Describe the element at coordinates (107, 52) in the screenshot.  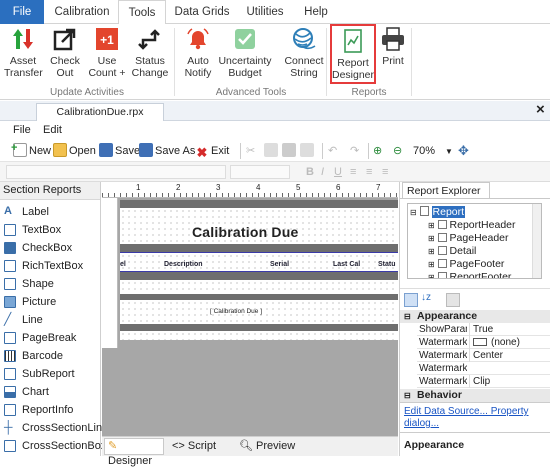
I see `use-count-button: +1 Use Count +` at that location.